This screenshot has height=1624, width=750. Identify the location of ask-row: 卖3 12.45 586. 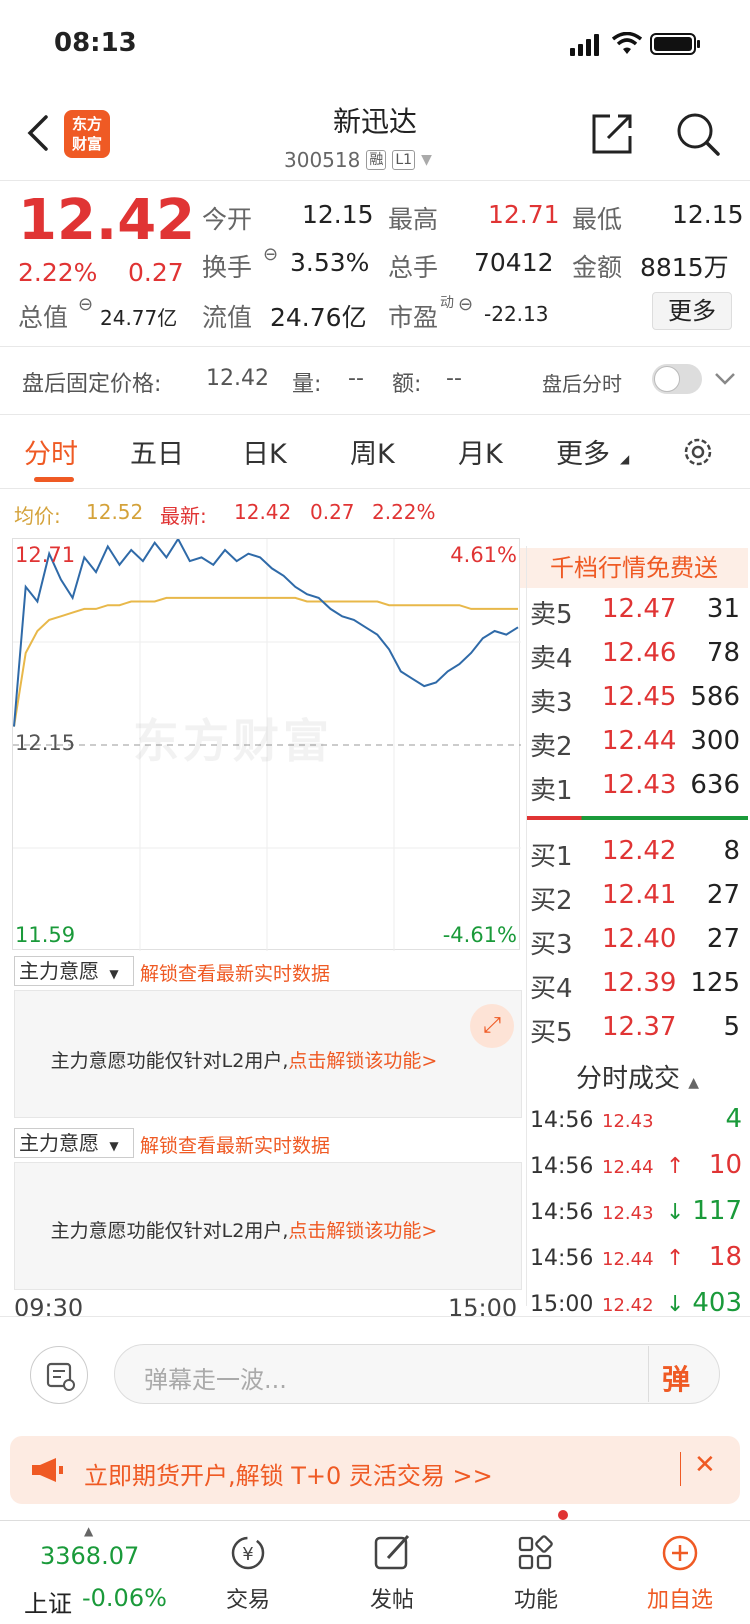
(635, 700).